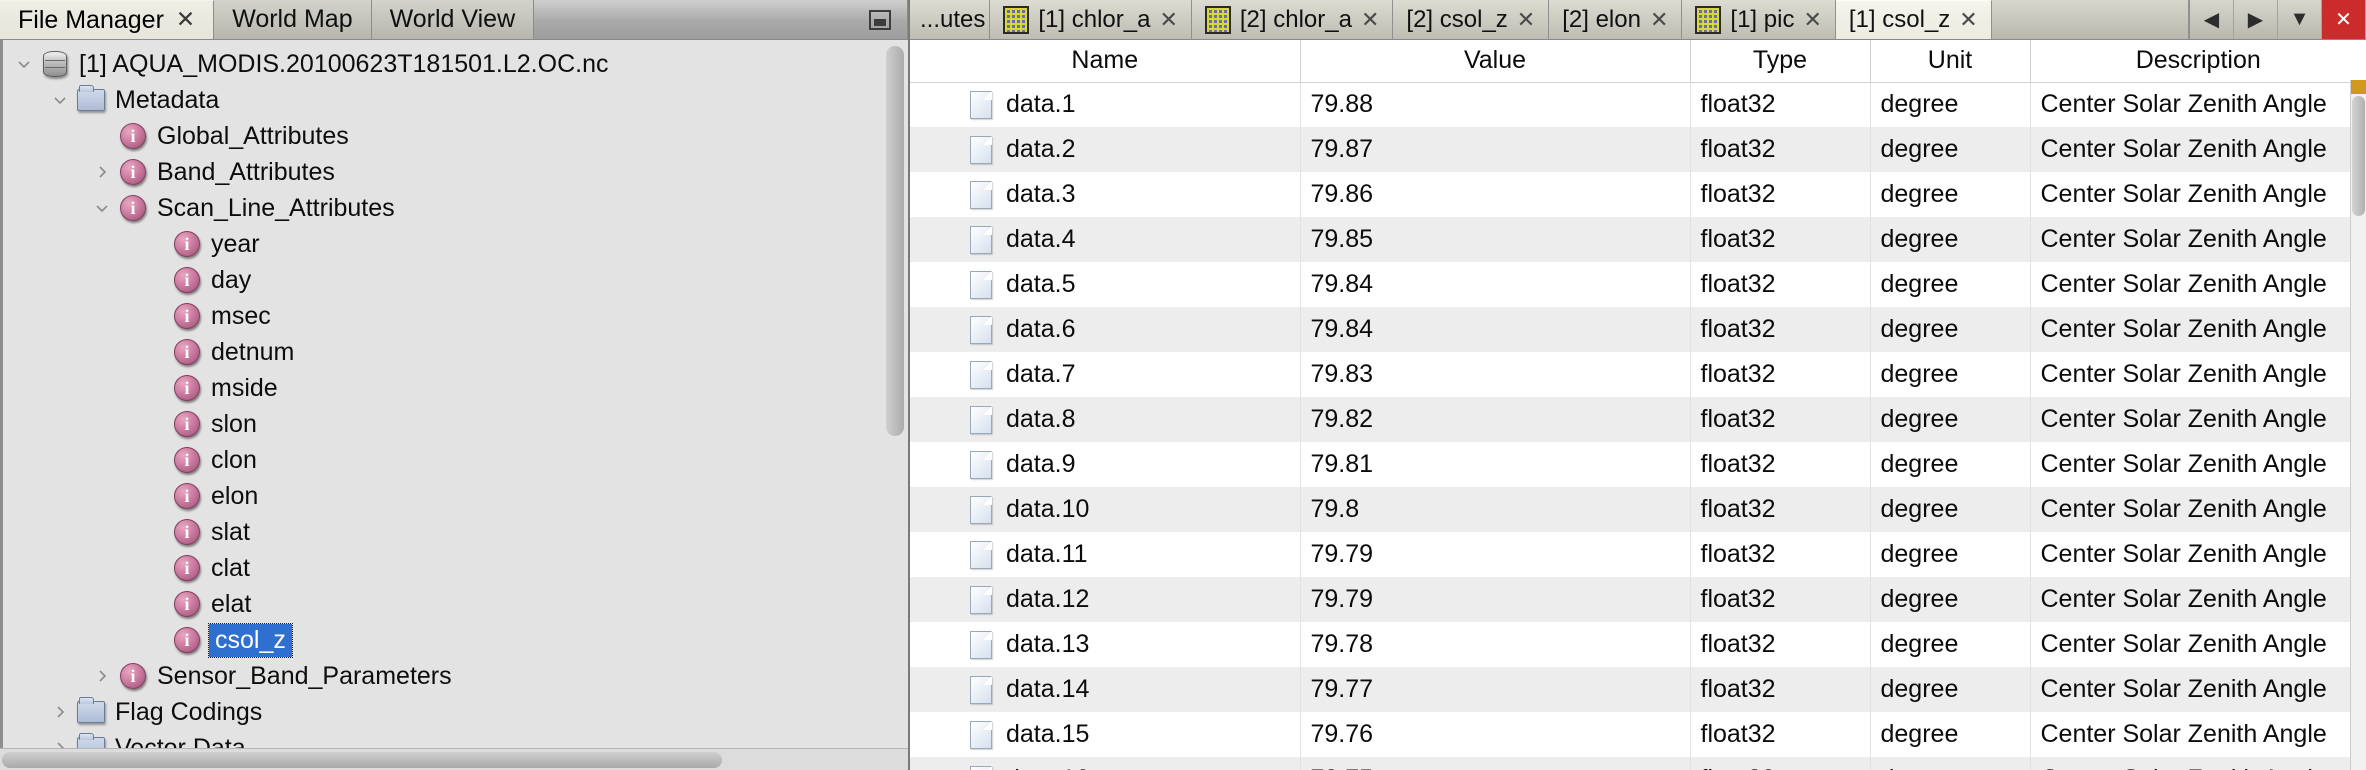  I want to click on tab-list-button: ▼, so click(2300, 19).